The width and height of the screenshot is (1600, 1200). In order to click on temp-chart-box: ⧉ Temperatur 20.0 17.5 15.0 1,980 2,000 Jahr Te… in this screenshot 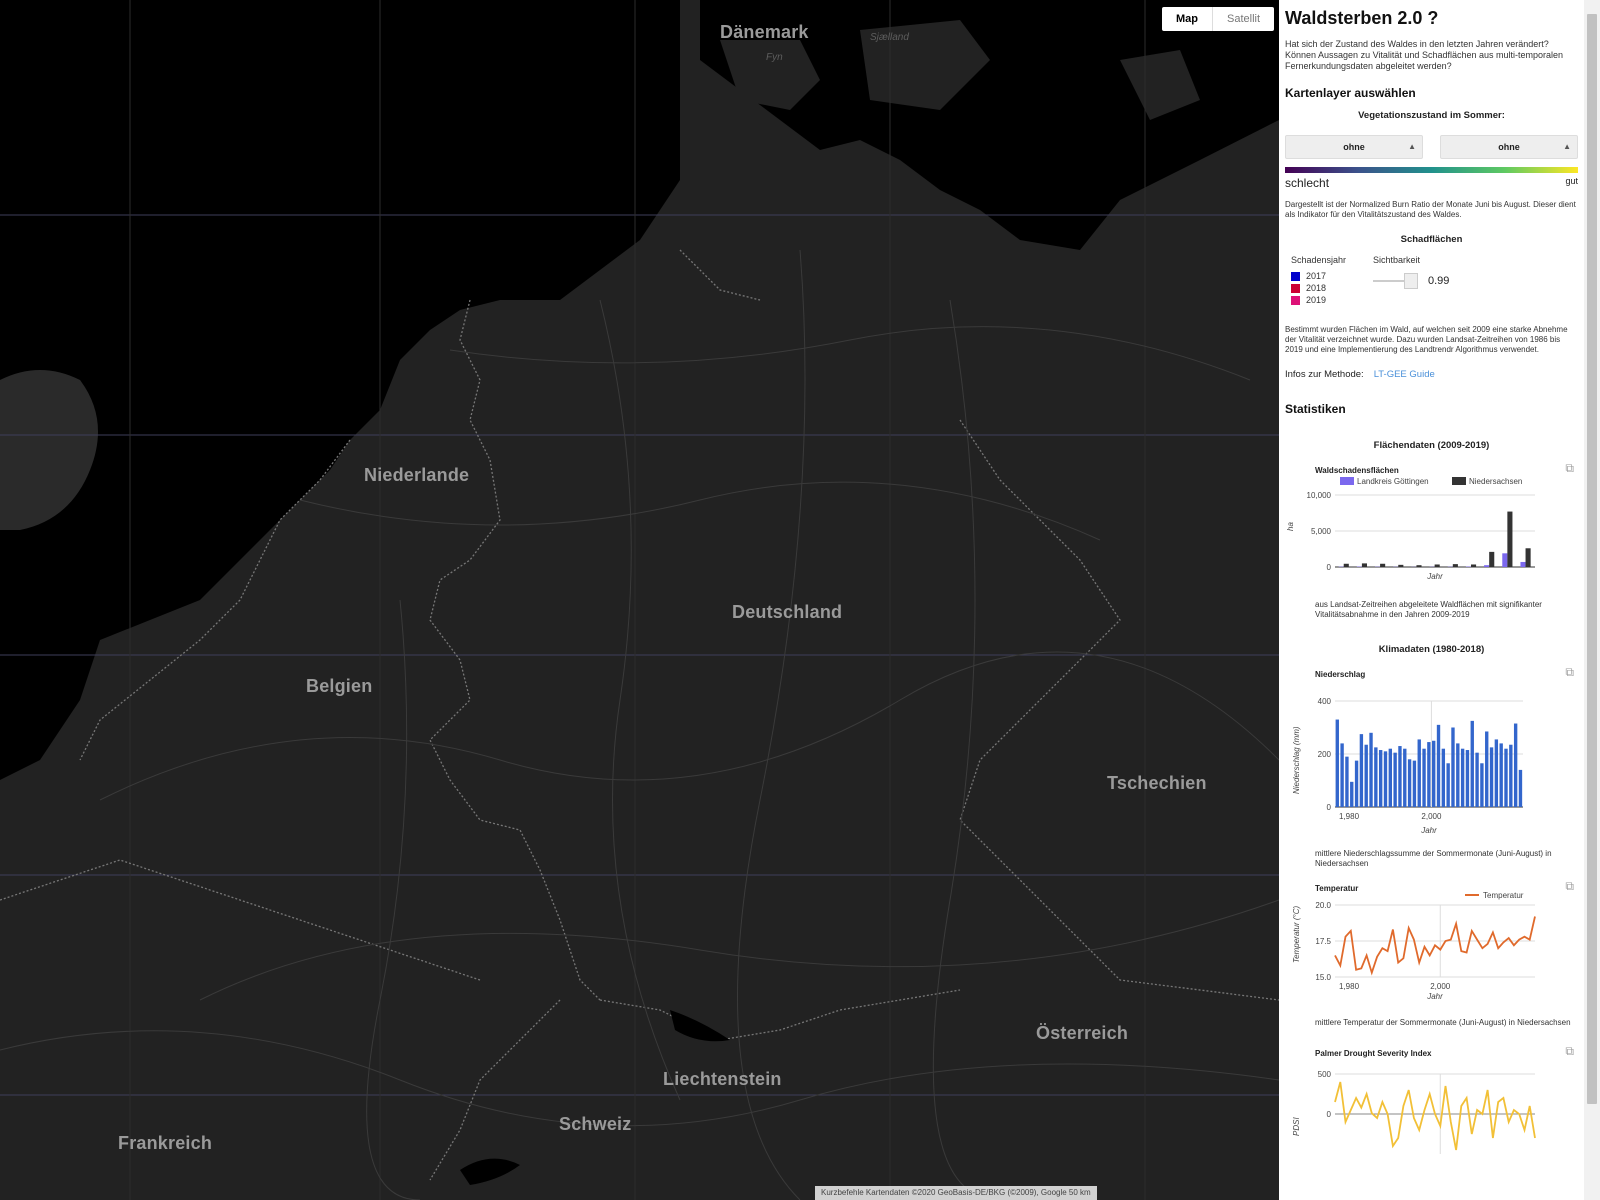, I will do `click(1431, 946)`.